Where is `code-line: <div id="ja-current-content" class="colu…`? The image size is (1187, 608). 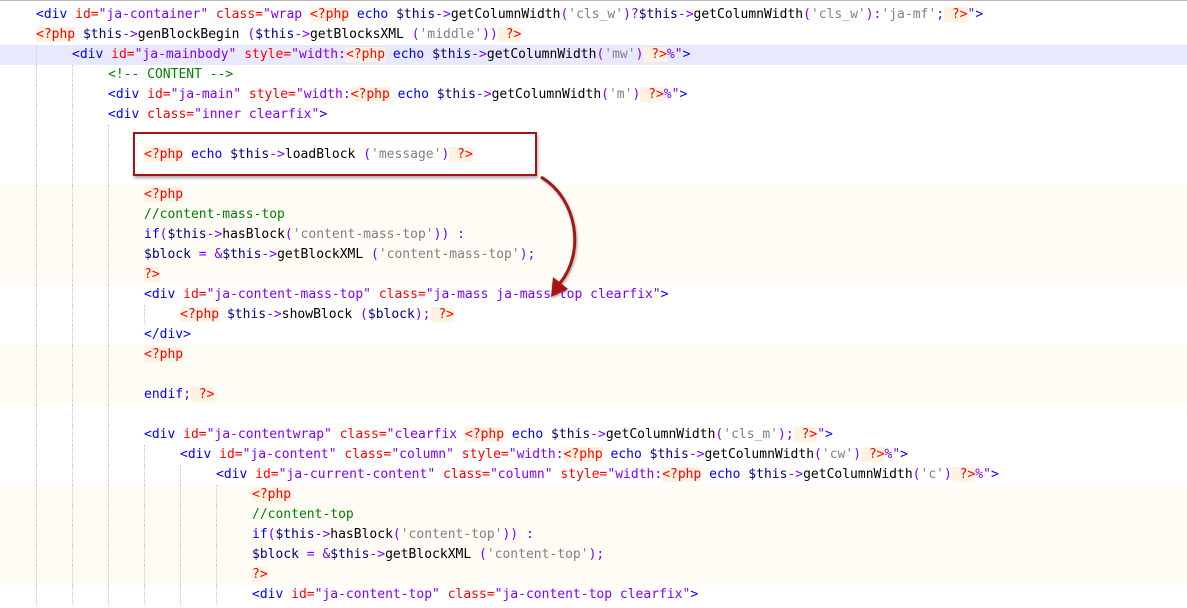
code-line: <div id="ja-current-content" class="colu… is located at coordinates (593, 475).